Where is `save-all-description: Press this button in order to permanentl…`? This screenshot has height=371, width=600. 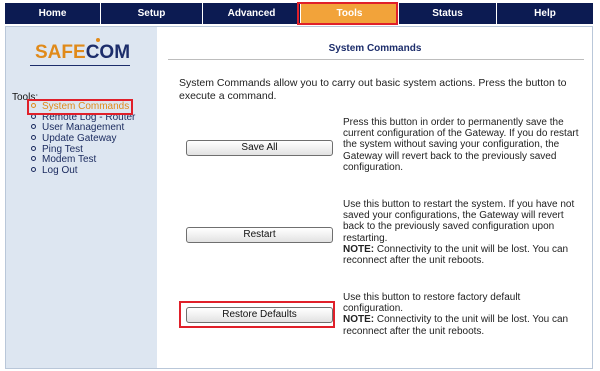
save-all-description: Press this button in order to permanentl… is located at coordinates (463, 145).